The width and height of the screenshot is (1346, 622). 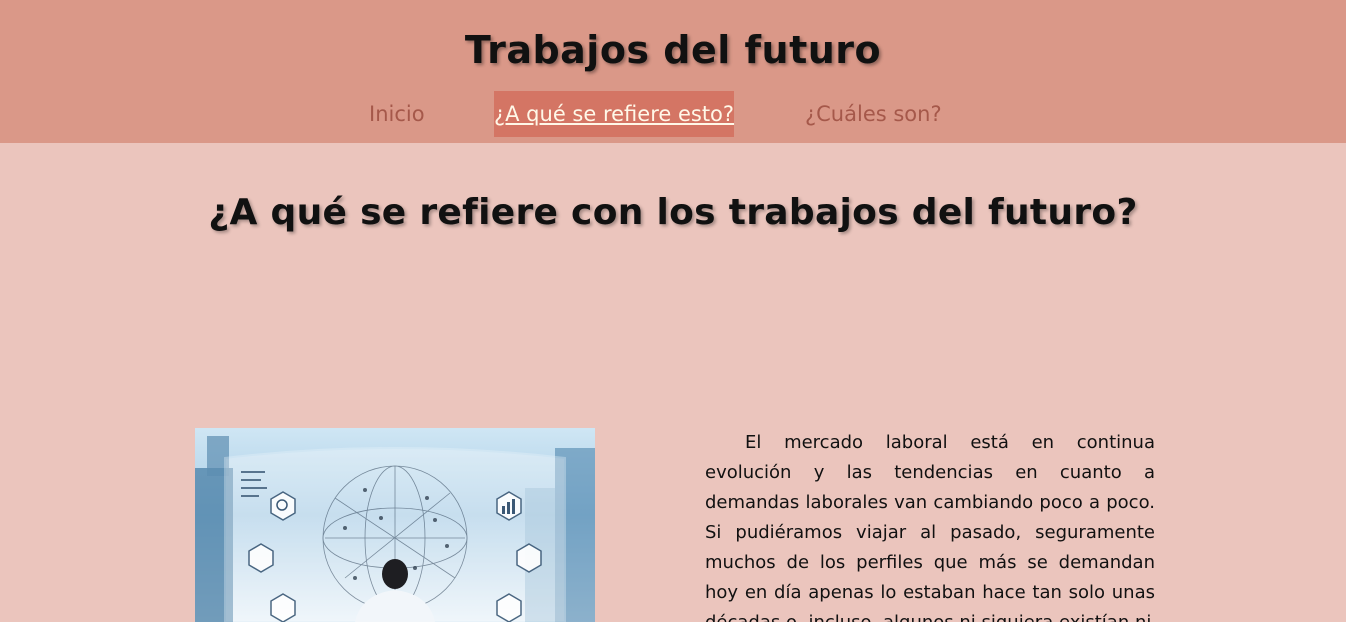 I want to click on future-jobs-image, so click(x=395, y=525).